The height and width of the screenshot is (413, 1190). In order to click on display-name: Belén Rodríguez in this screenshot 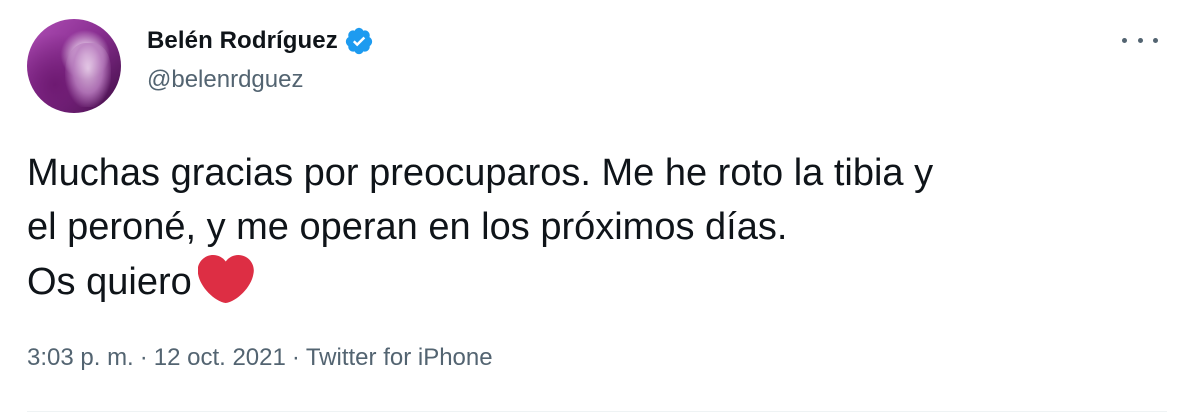, I will do `click(242, 41)`.